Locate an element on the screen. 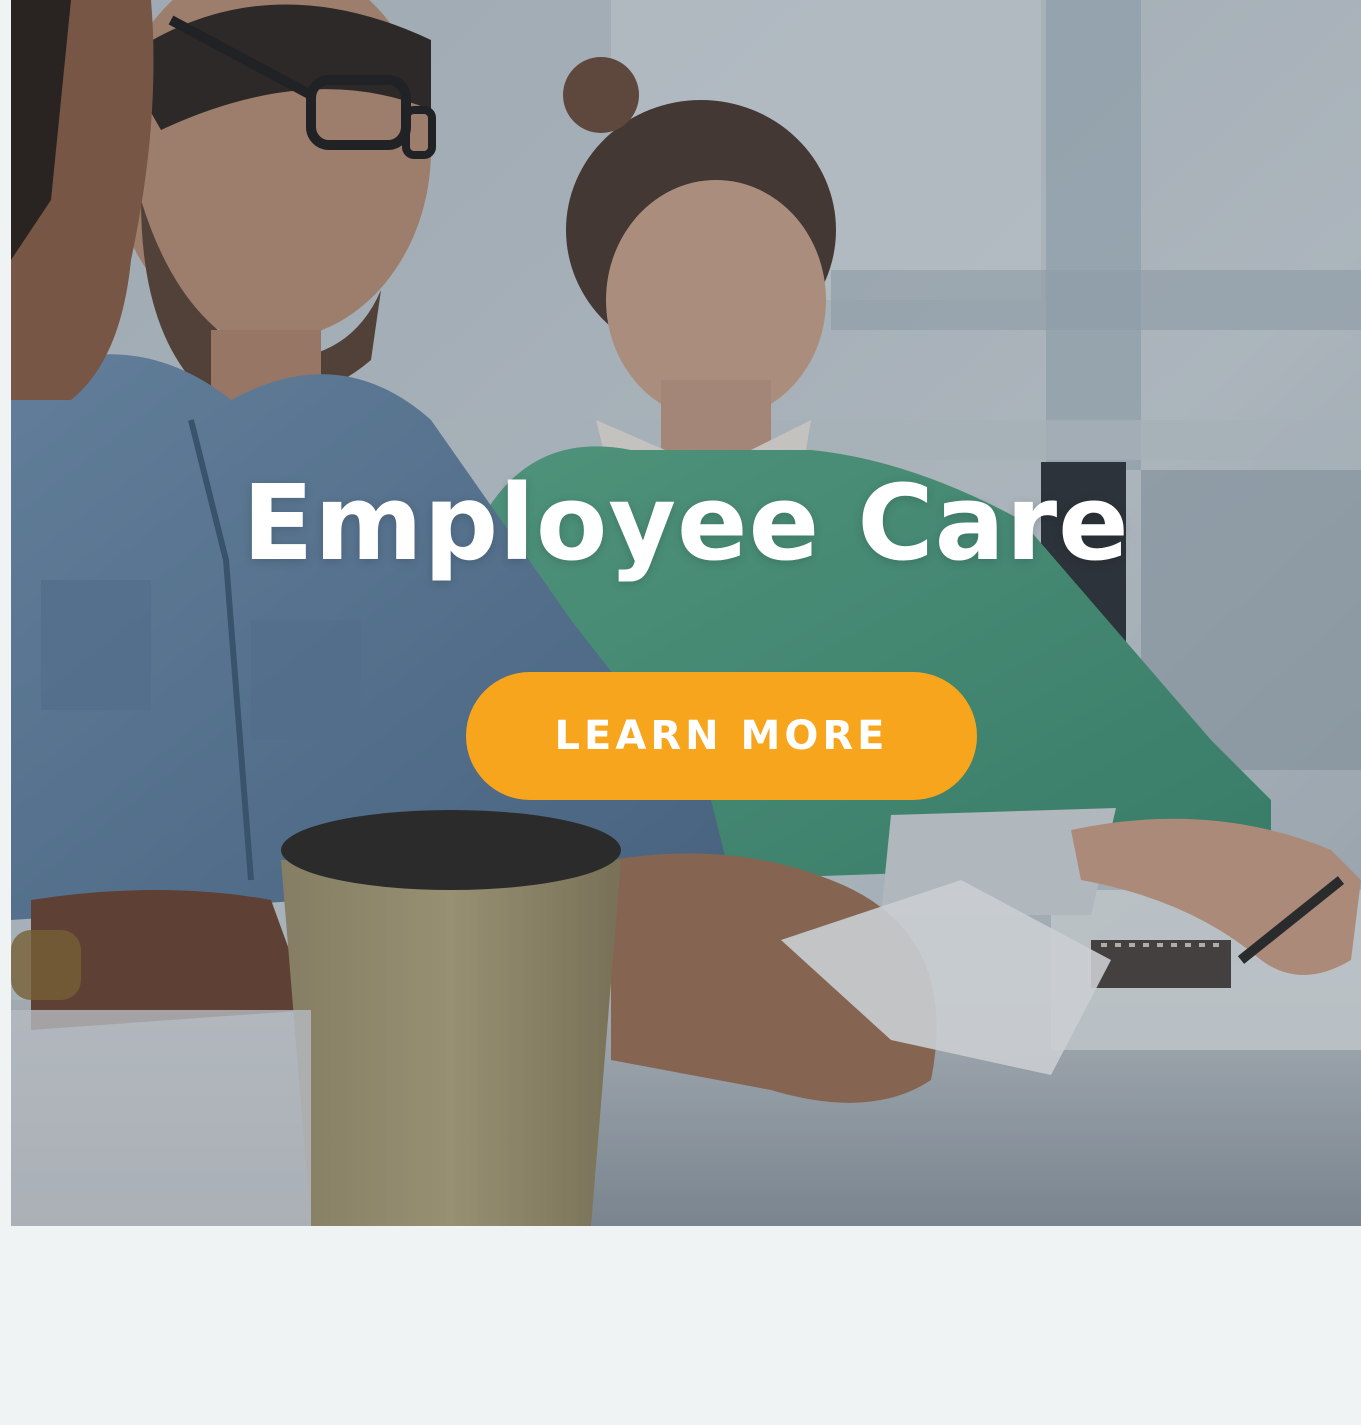 This screenshot has height=1425, width=1361. hero-title: Employee Care is located at coordinates (686, 523).